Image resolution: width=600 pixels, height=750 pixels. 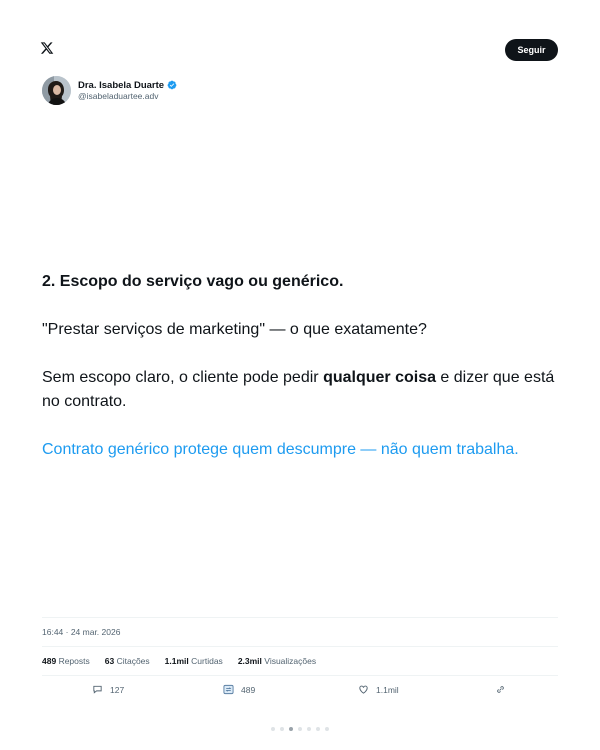 What do you see at coordinates (531, 50) in the screenshot?
I see `follow-button: Seguir` at bounding box center [531, 50].